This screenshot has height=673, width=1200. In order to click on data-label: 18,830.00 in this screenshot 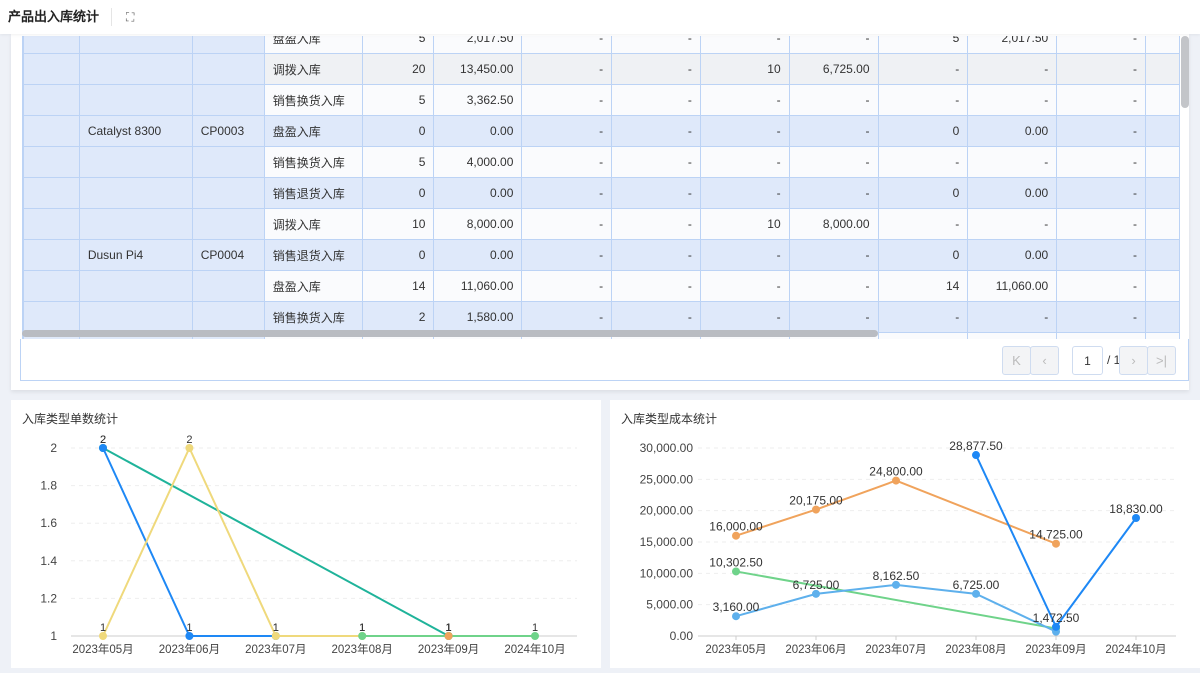, I will do `click(1136, 509)`.